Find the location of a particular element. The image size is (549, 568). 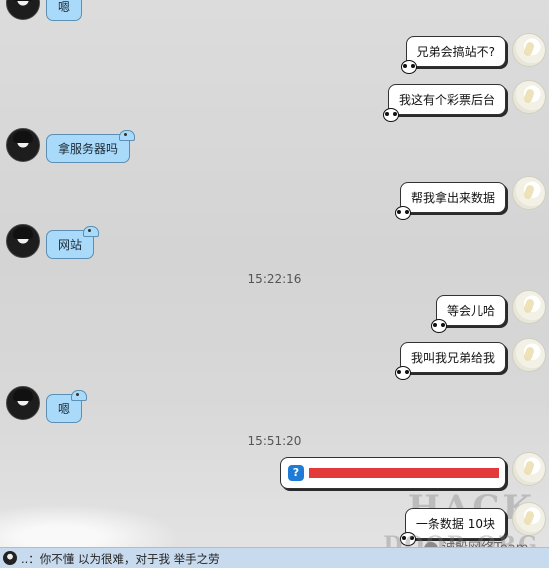

message-row: 帮我拿出来数据 is located at coordinates (274, 198).